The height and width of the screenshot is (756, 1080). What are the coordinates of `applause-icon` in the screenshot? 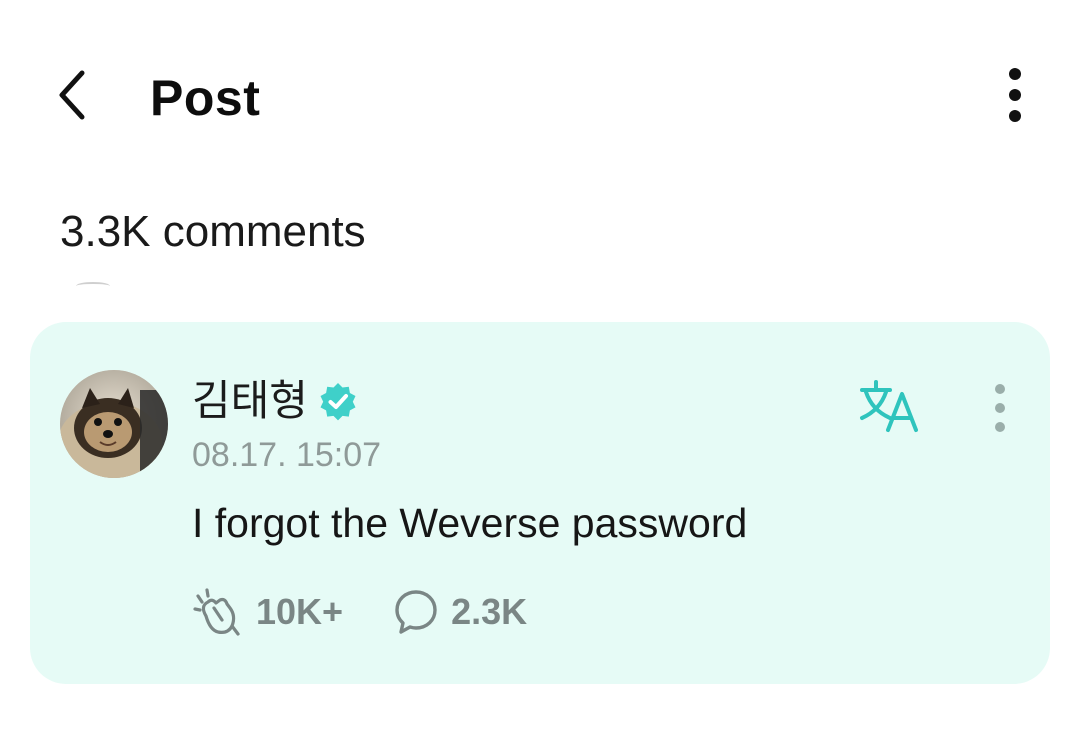 It's located at (216, 612).